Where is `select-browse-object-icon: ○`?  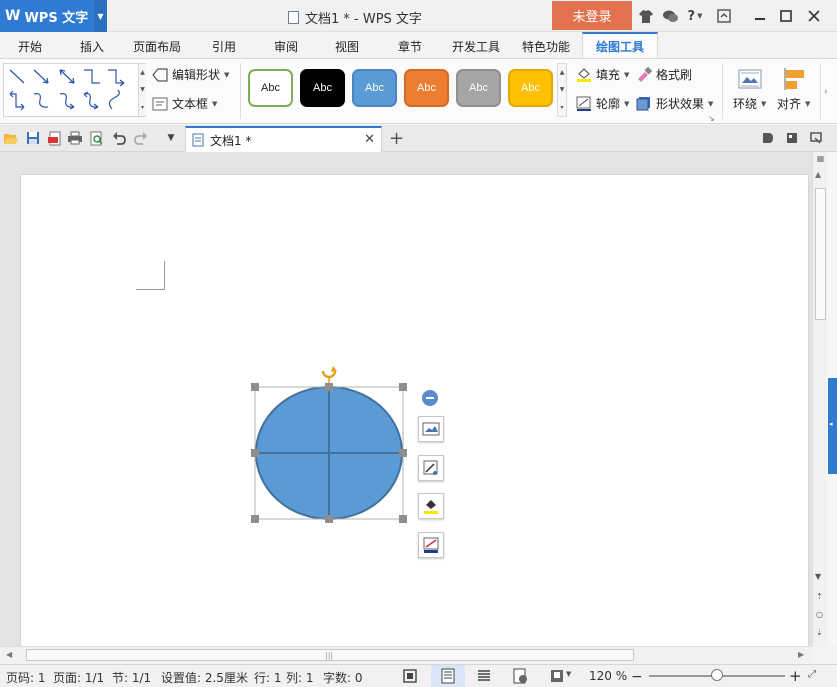
select-browse-object-icon: ○ is located at coordinates (819, 614).